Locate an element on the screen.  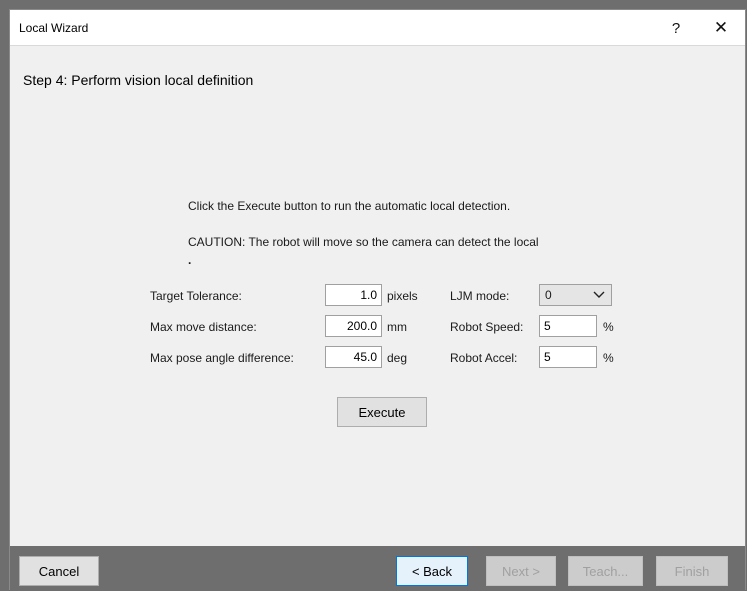
cancel-button: Cancel is located at coordinates (59, 571).